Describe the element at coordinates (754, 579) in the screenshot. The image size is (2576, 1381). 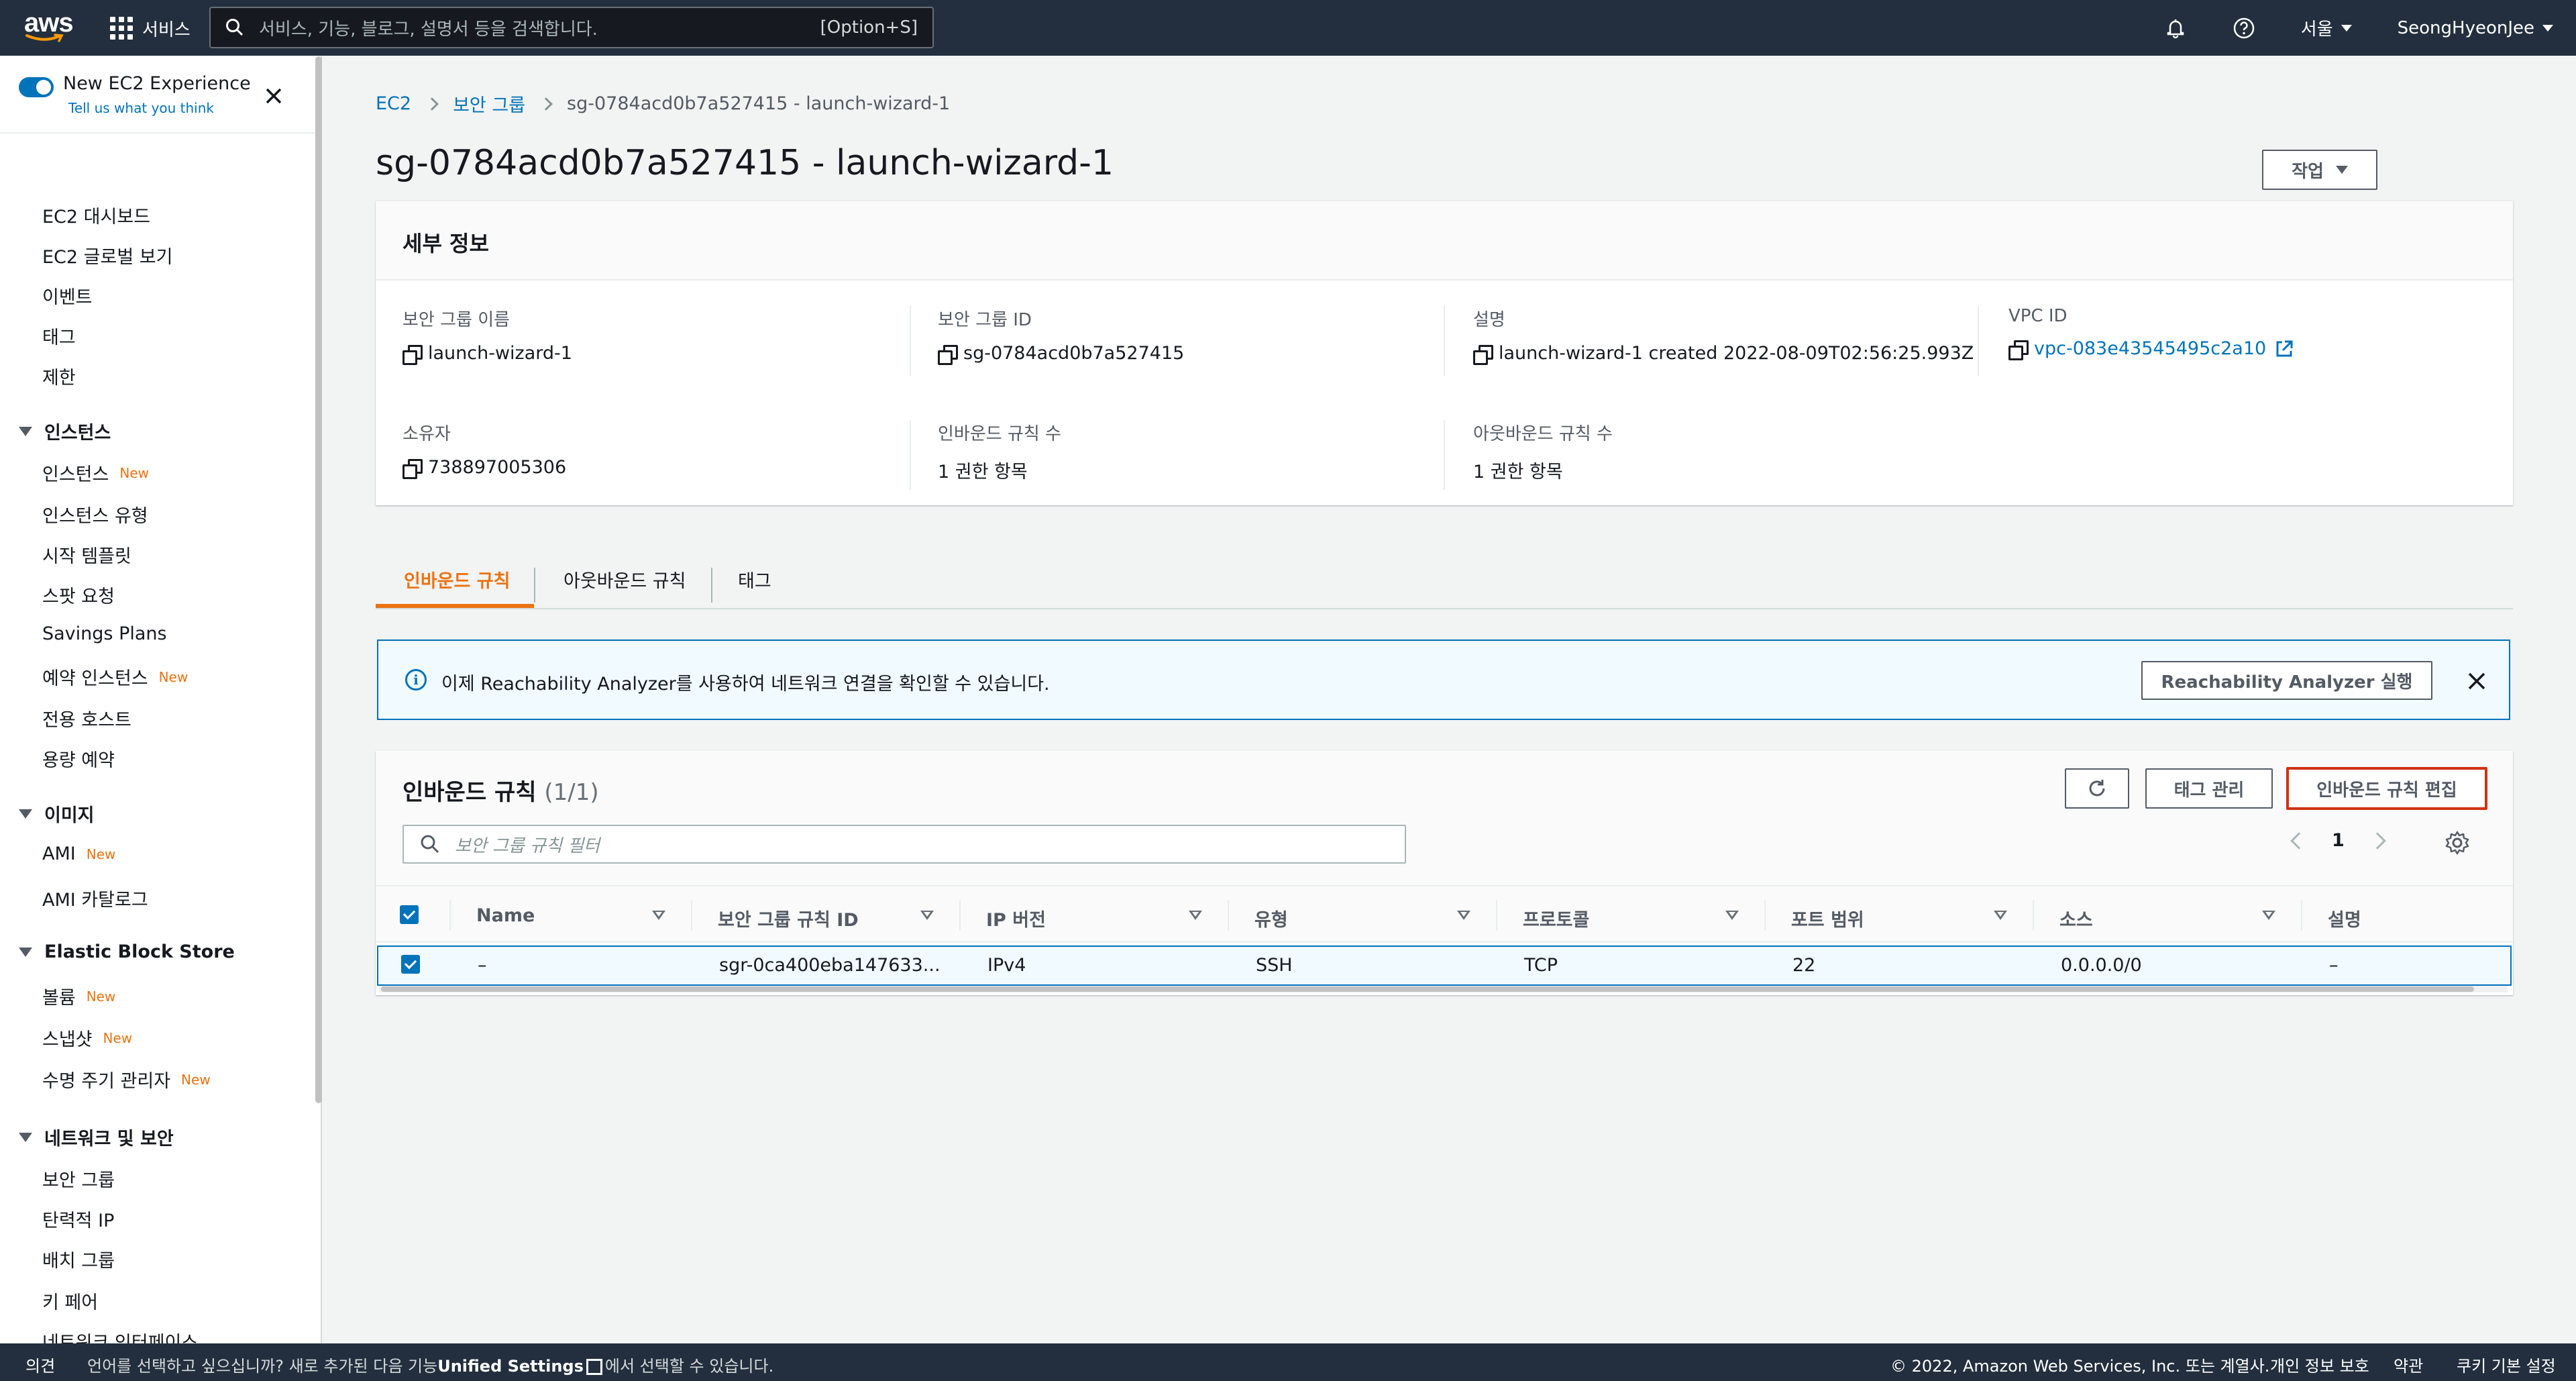
I see `tab-tags: 태그` at that location.